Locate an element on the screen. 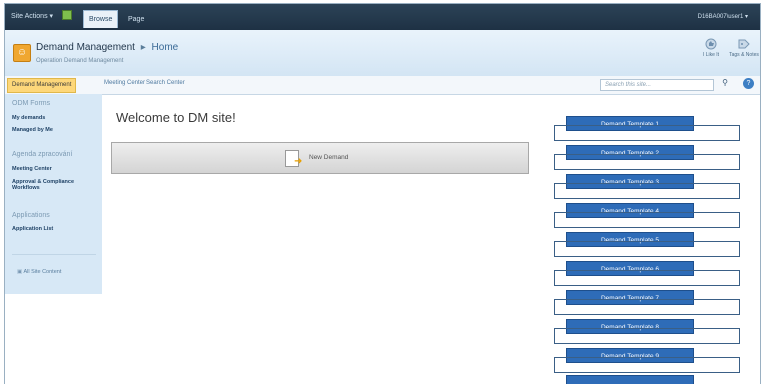 This screenshot has height=384, width=763. tab-browse: Browse is located at coordinates (101, 19).